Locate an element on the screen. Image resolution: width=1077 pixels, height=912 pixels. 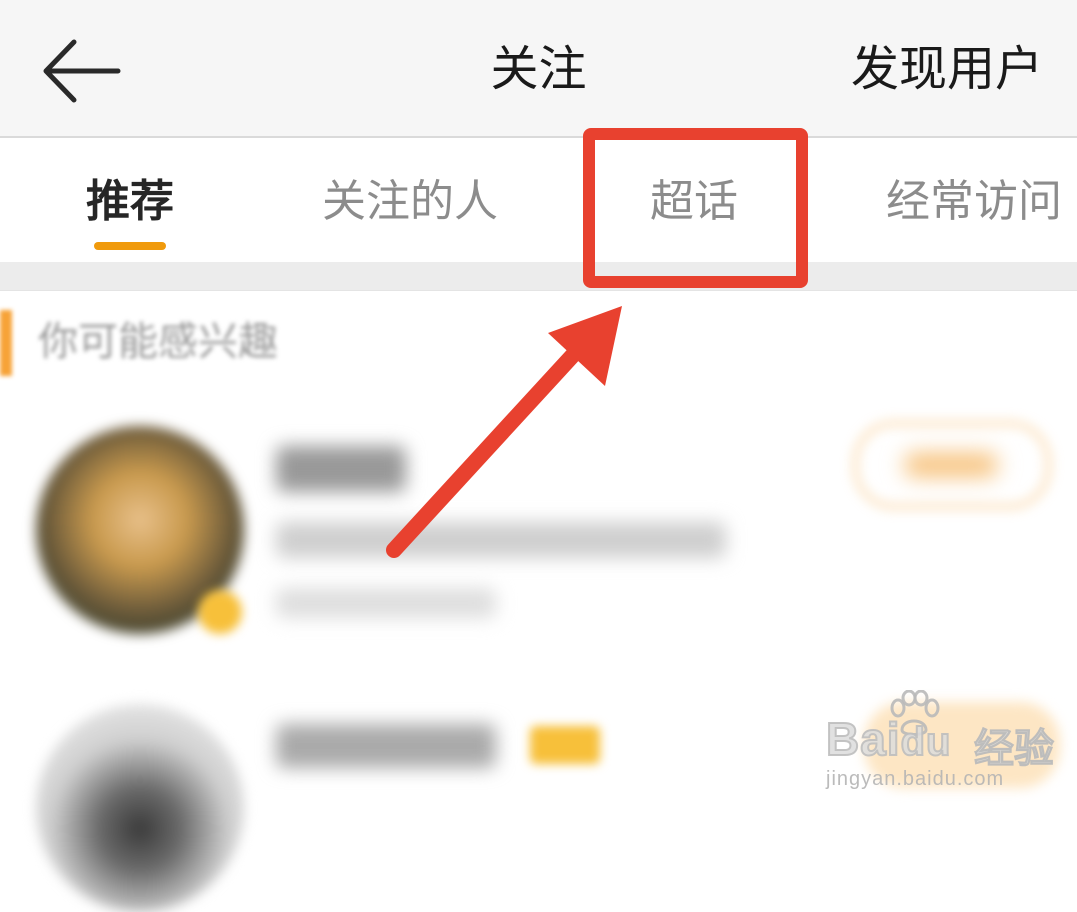
section-accent-bar is located at coordinates (6, 343).